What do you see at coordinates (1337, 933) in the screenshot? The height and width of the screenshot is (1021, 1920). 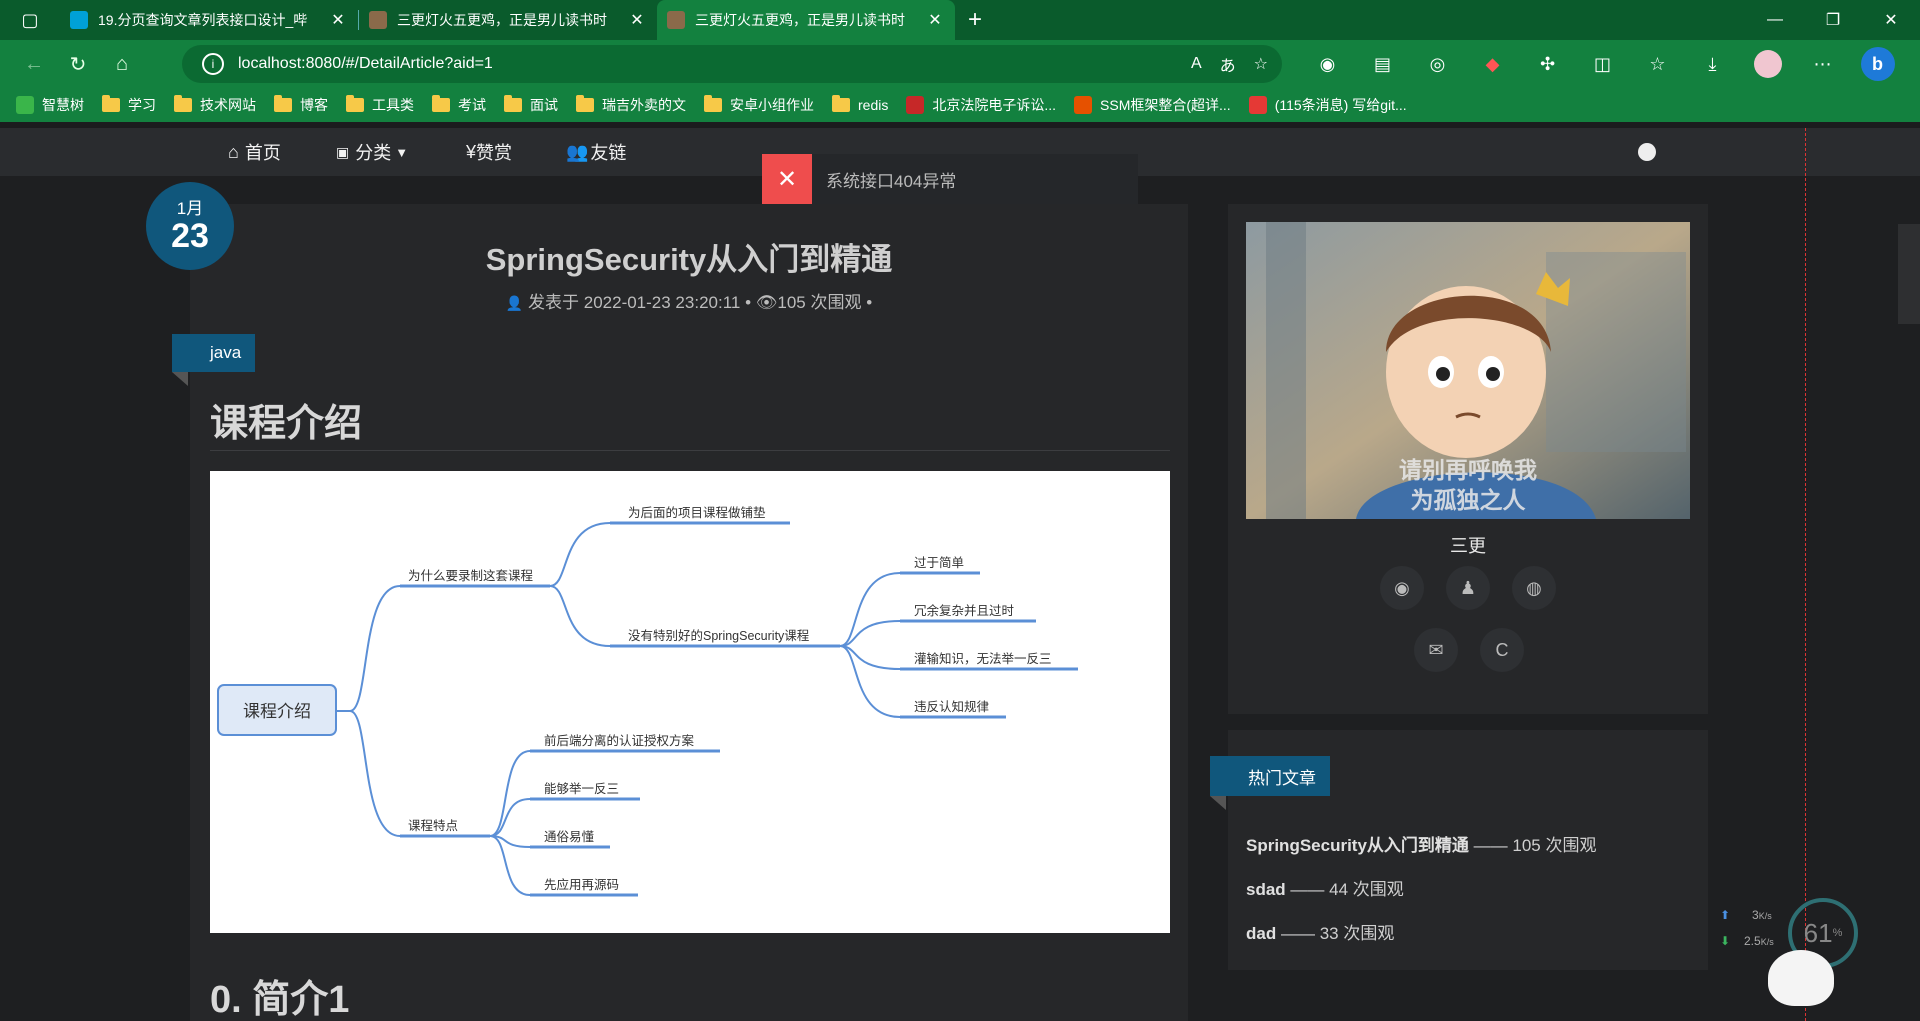 I see `hot-article-views: —— 33 次围观` at bounding box center [1337, 933].